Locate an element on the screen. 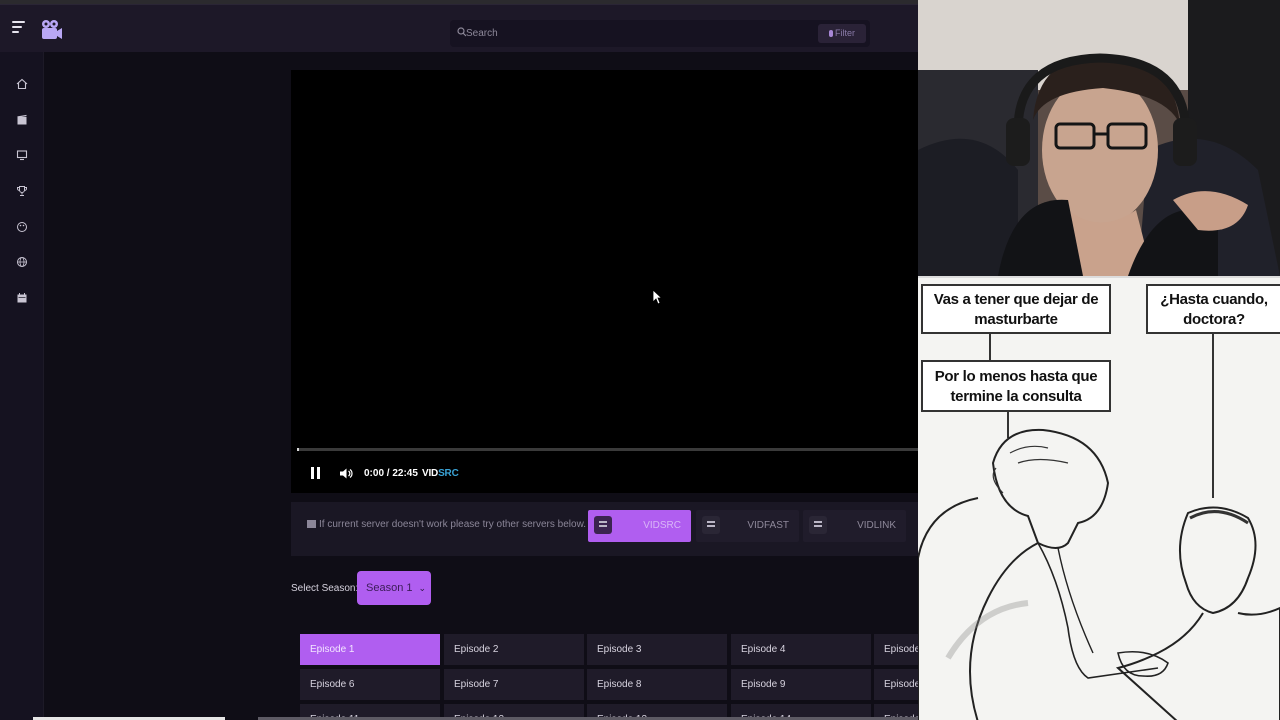 The height and width of the screenshot is (720, 1280). menu-icon is located at coordinates (20, 28).